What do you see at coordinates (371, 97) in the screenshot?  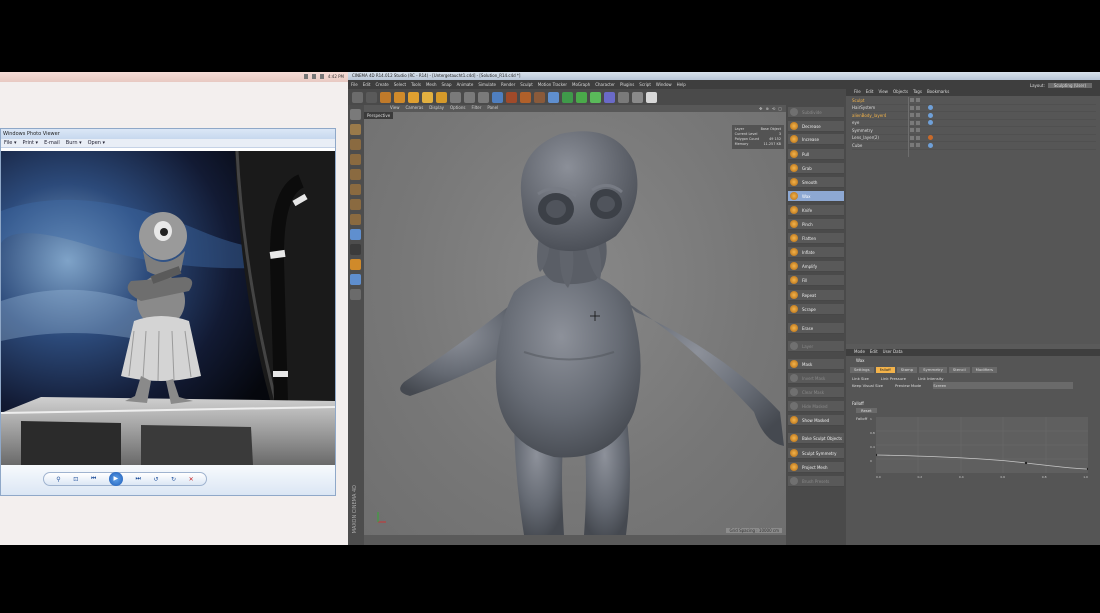 I see `redo-icon` at bounding box center [371, 97].